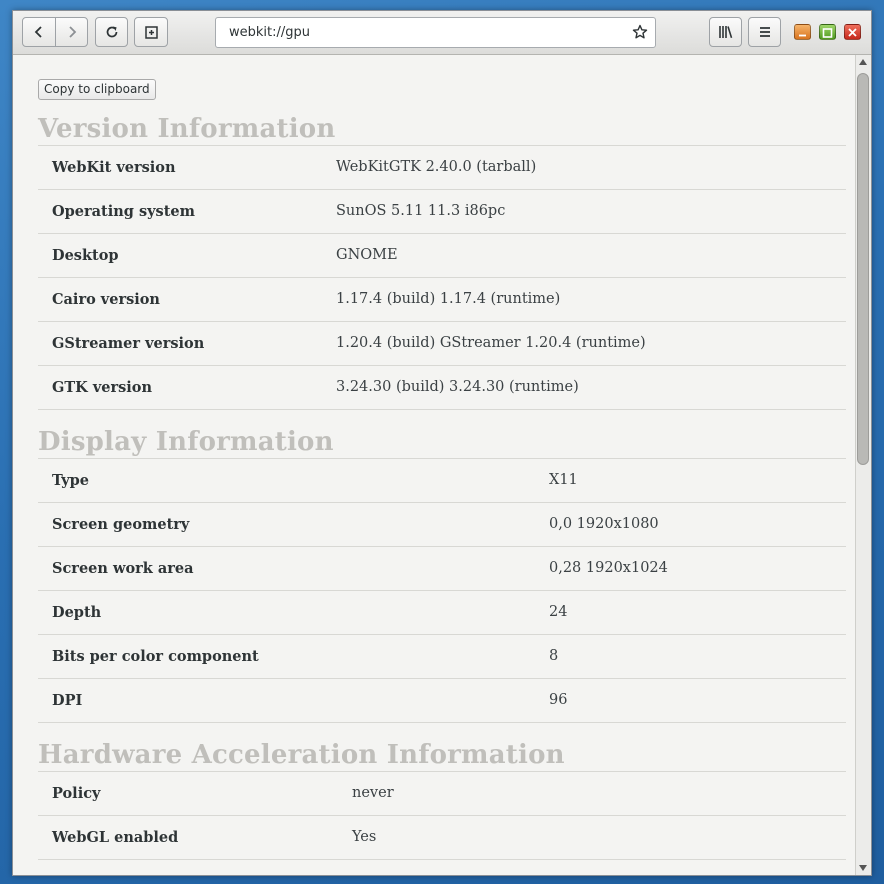 This screenshot has width=884, height=884. I want to click on table-row: WebGL enabled Yes, so click(442, 838).